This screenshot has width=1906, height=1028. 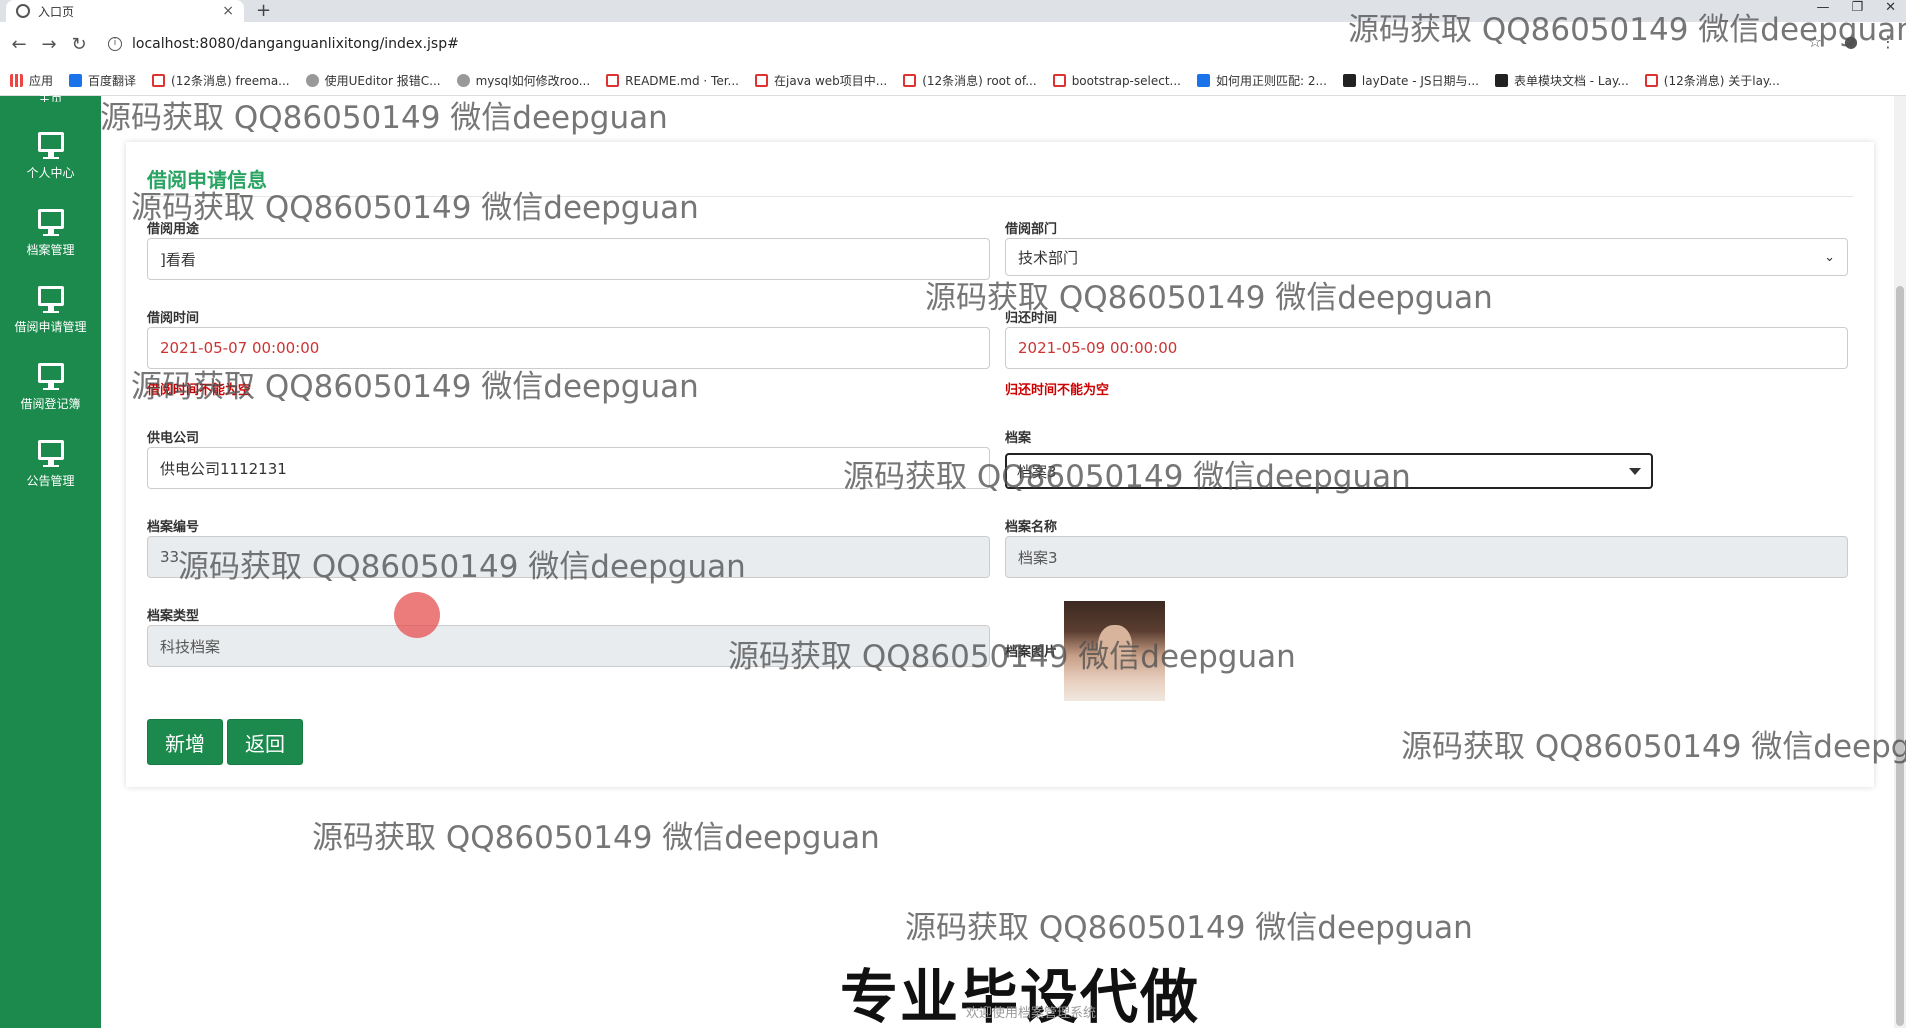 I want to click on purpose-input: ]看看, so click(x=568, y=259).